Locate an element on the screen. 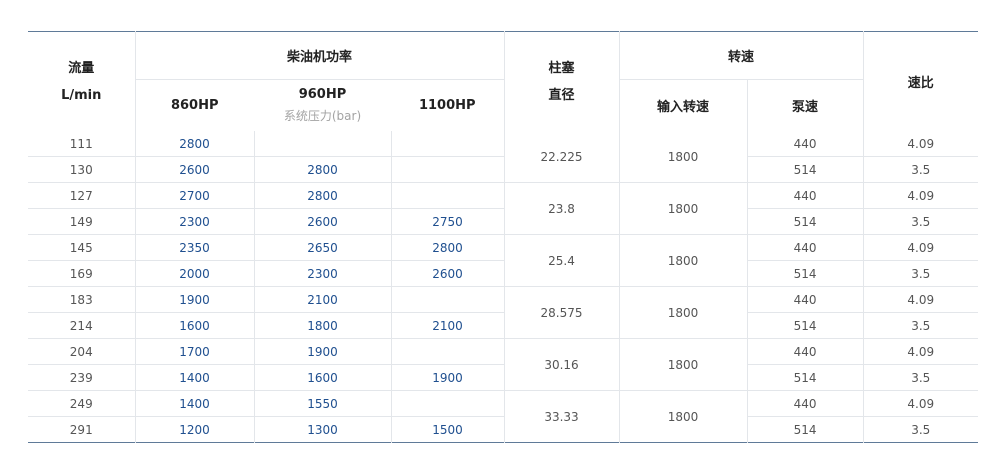  pressure-860hp-cell: 2300 is located at coordinates (194, 221).